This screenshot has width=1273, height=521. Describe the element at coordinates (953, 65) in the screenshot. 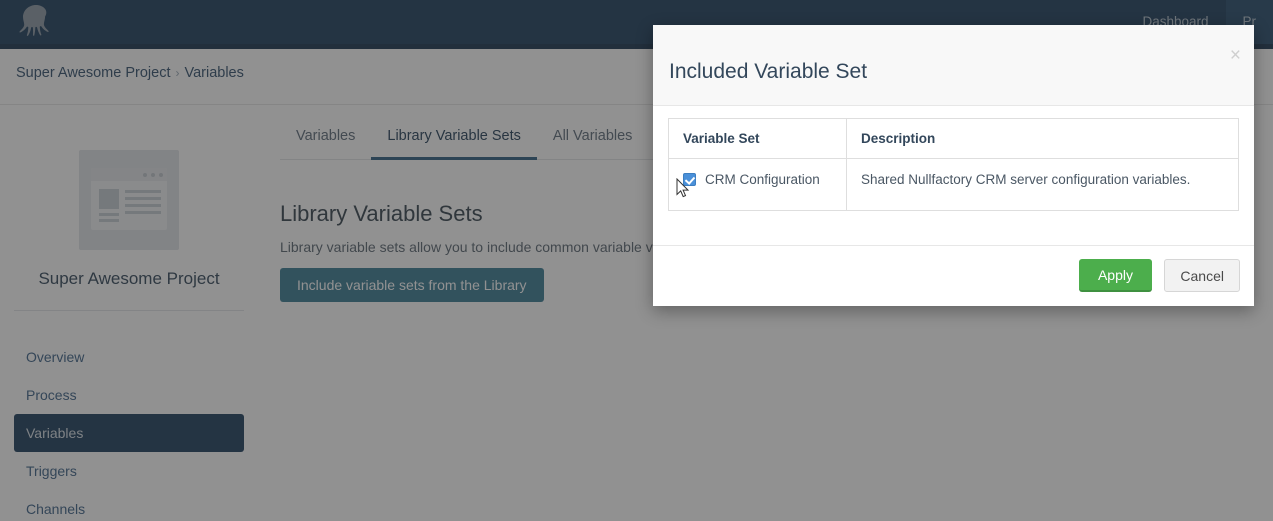

I see `dialog-header: Included Variable Set ×` at that location.